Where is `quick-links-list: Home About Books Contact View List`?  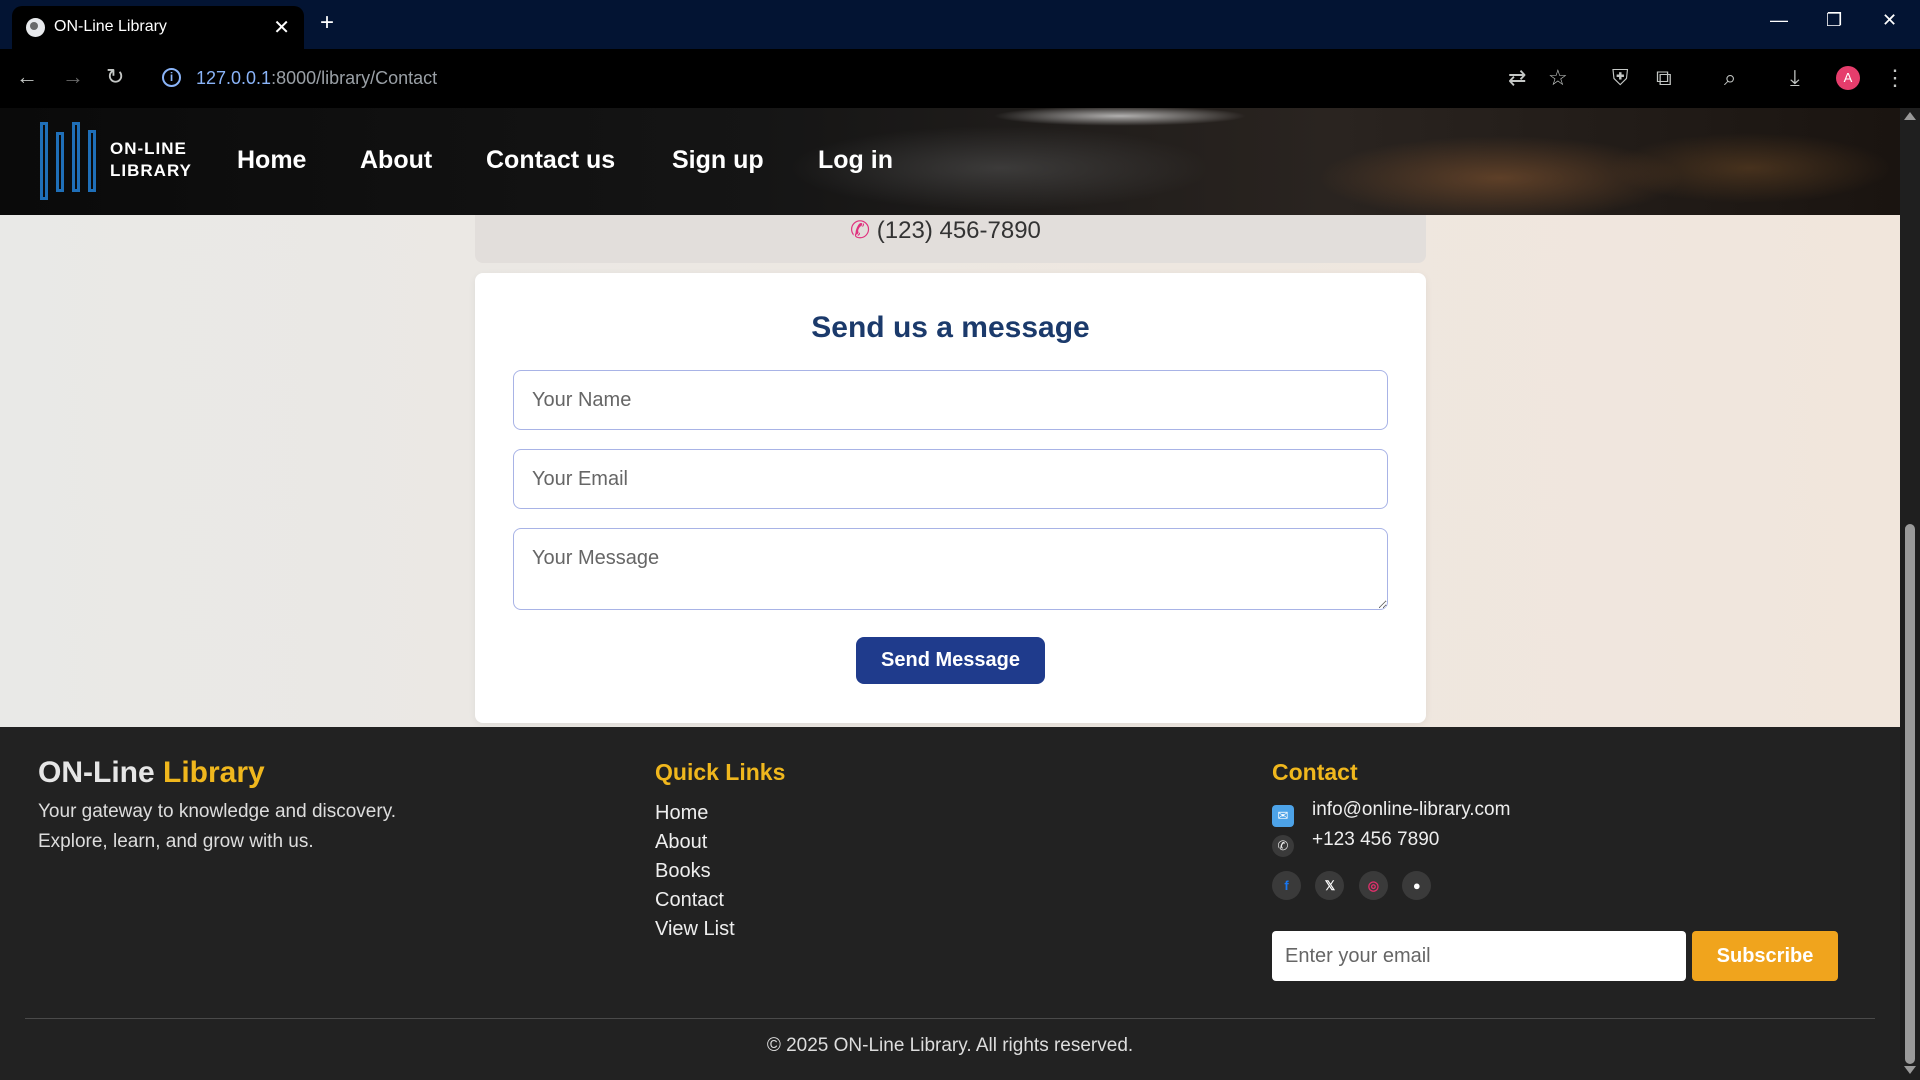 quick-links-list: Home About Books Contact View List is located at coordinates (695, 871).